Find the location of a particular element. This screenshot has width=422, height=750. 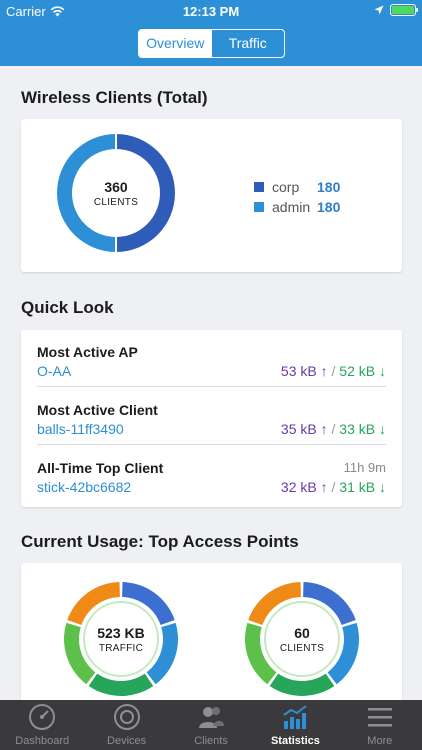

clients-legend: corp 180 admin 180 is located at coordinates (297, 197).